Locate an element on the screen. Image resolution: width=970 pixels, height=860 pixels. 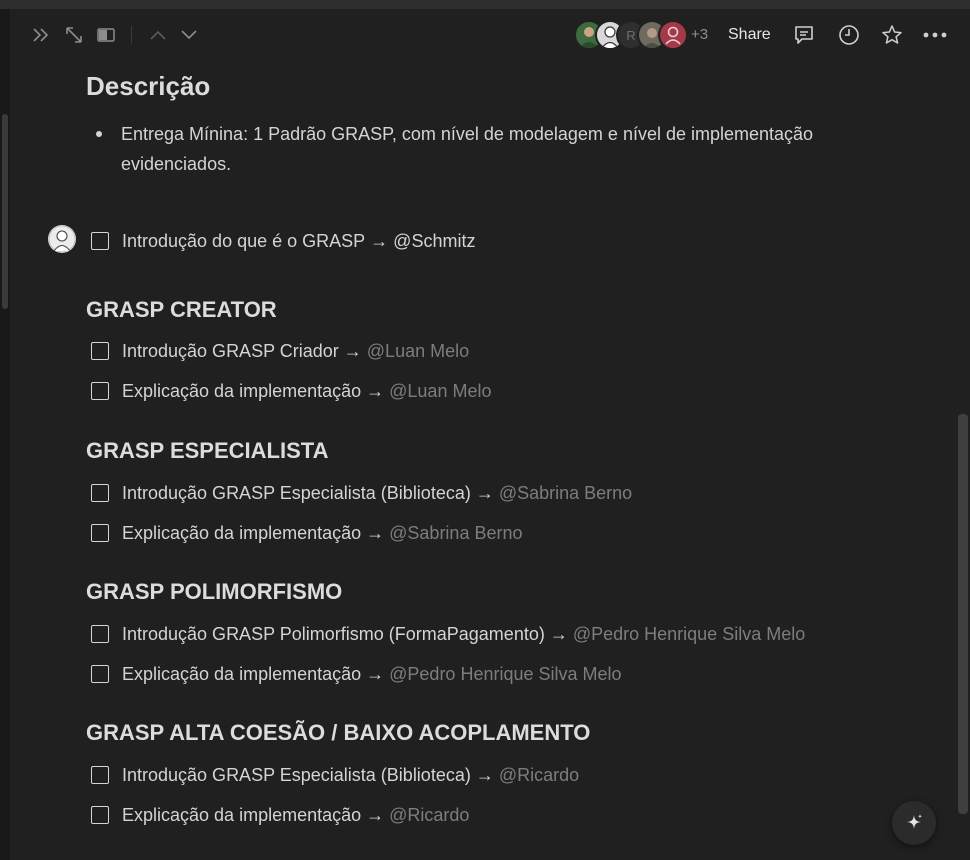
star-icon is located at coordinates (892, 35).